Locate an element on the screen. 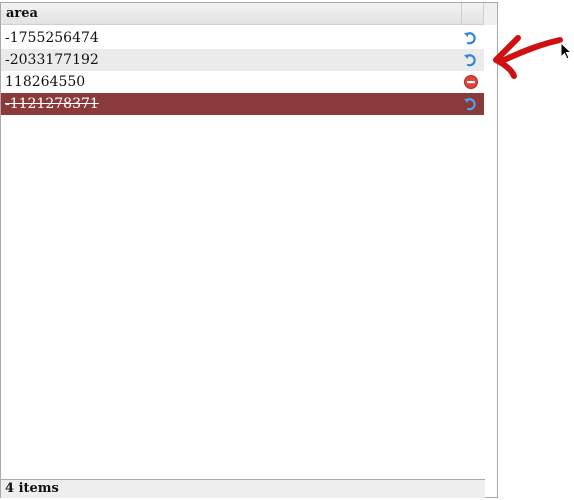 The image size is (574, 500). grid-header: area is located at coordinates (249, 14).